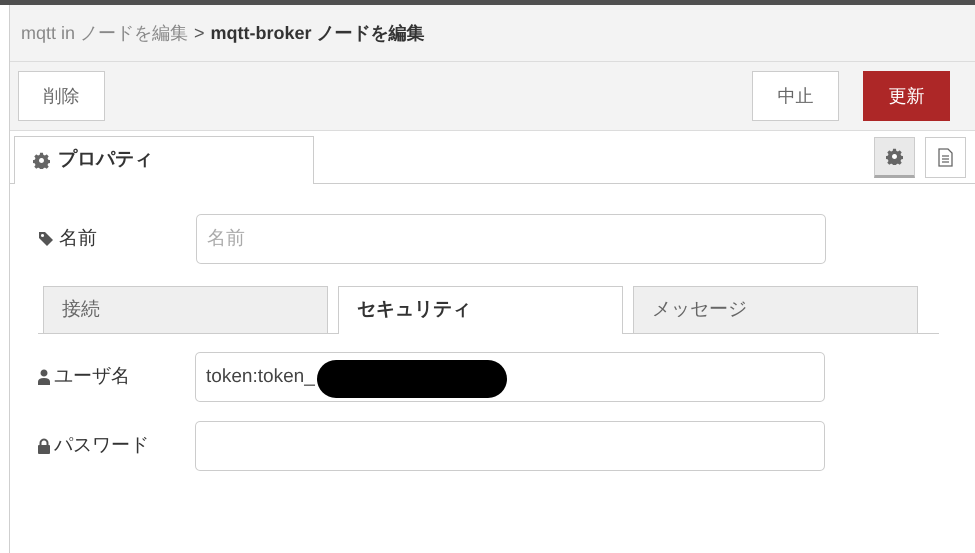  I want to click on tag-icon, so click(46, 239).